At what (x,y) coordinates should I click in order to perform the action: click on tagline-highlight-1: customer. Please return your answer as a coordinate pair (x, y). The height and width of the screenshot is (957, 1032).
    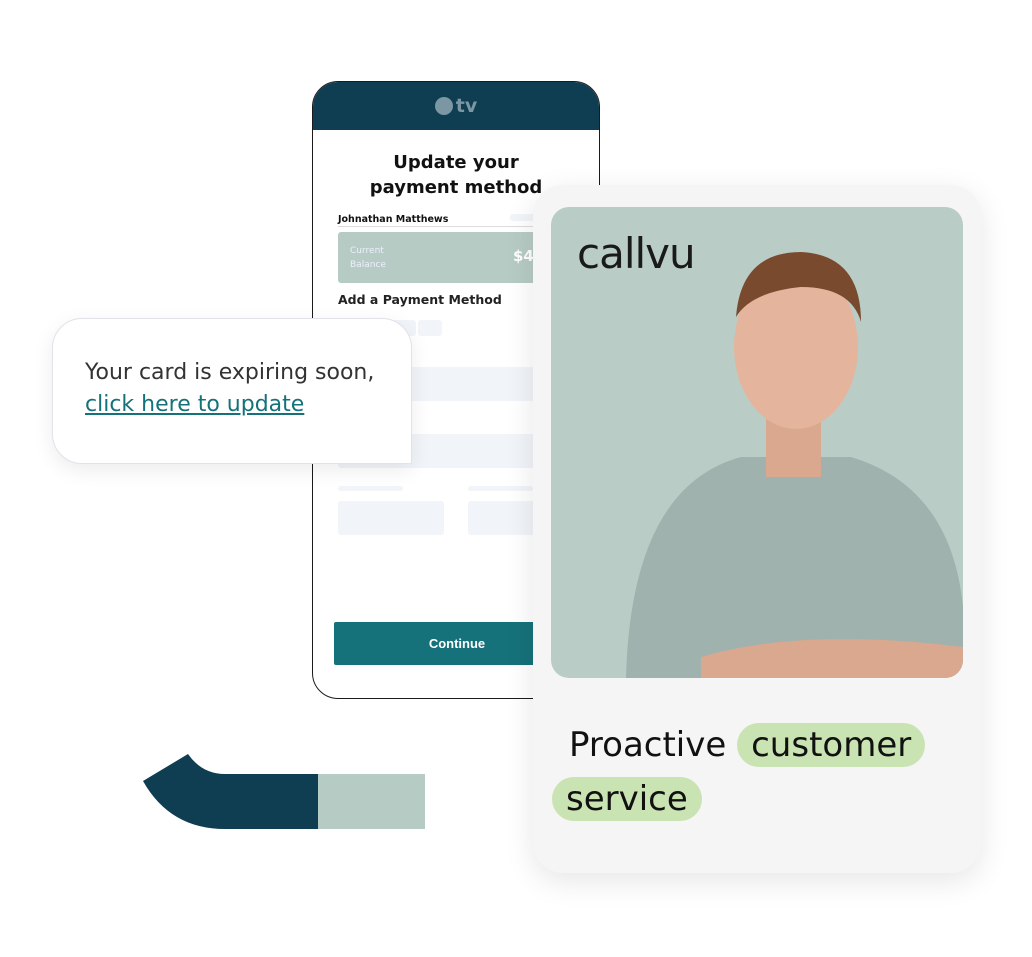
    Looking at the image, I should click on (831, 745).